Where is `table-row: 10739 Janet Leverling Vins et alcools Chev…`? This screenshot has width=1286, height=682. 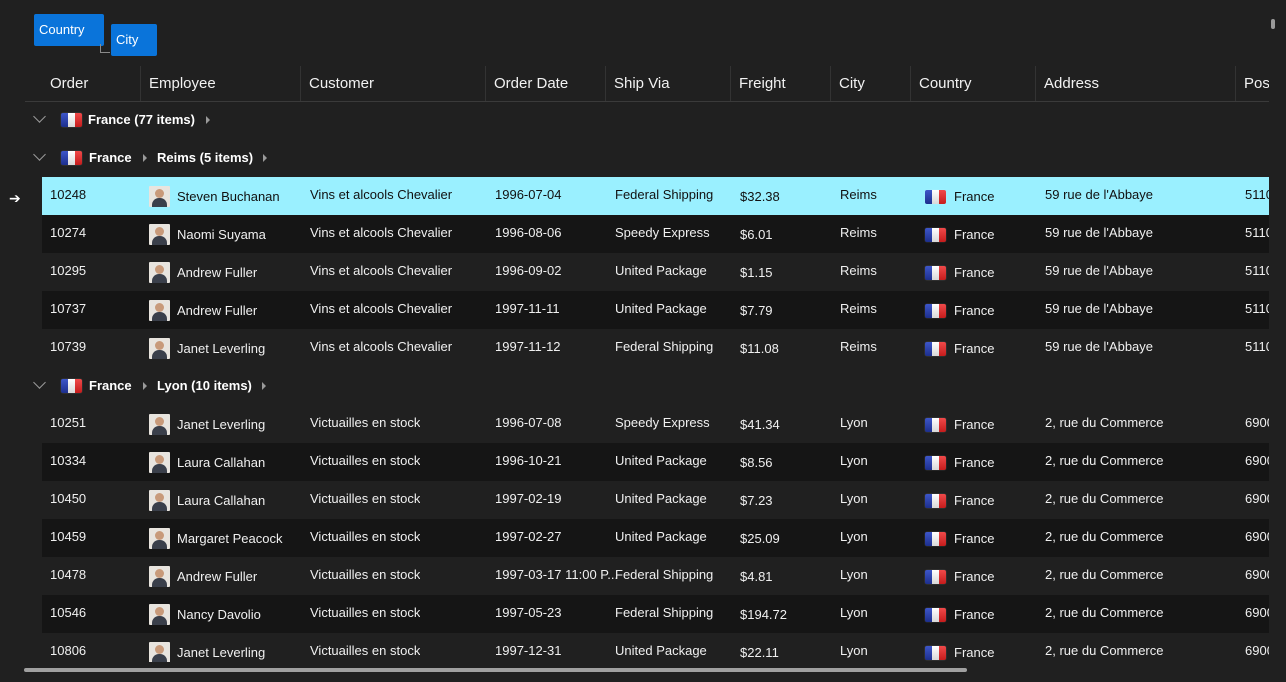 table-row: 10739 Janet Leverling Vins et alcools Chev… is located at coordinates (655, 348).